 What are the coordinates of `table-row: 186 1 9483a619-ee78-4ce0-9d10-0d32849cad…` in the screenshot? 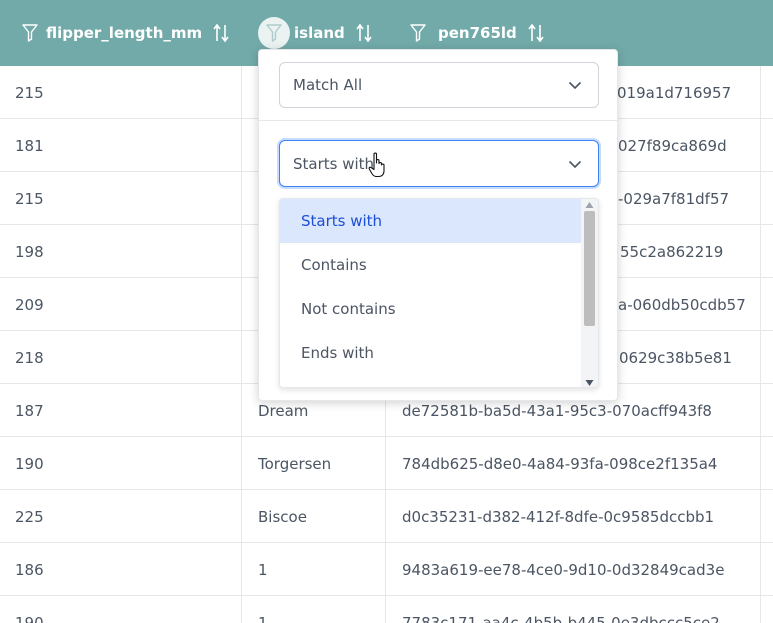 It's located at (386, 569).